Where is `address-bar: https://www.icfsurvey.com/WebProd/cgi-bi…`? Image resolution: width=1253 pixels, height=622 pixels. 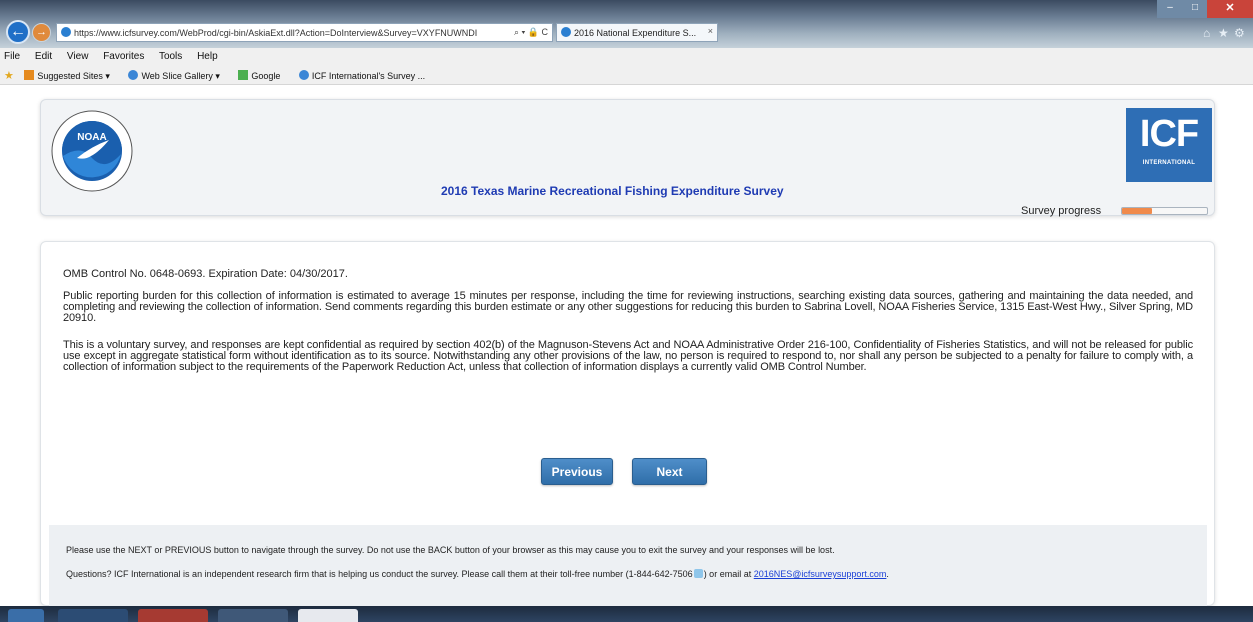
address-bar: https://www.icfsurvey.com/WebProd/cgi-bi… is located at coordinates (304, 32).